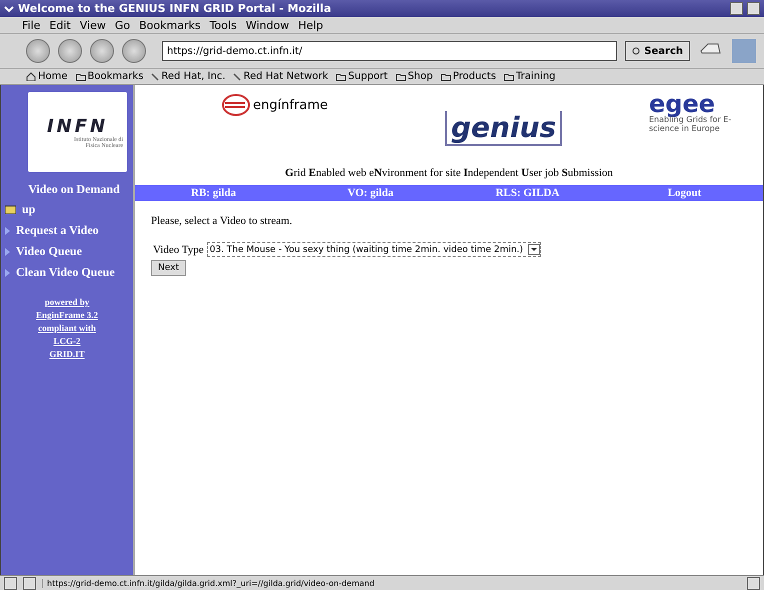 Image resolution: width=764 pixels, height=590 pixels. Describe the element at coordinates (528, 193) in the screenshot. I see `info-label: RLS: GILDA` at that location.